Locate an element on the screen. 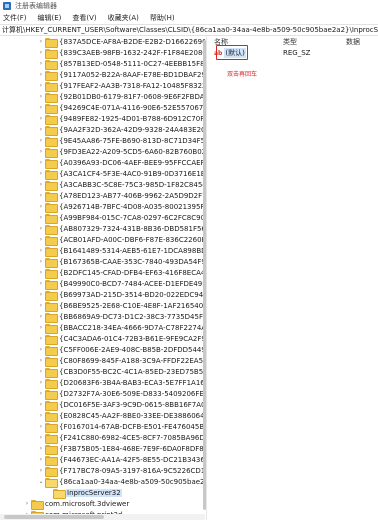  tree-hscrollbar-thumb is located at coordinates (54, 517).